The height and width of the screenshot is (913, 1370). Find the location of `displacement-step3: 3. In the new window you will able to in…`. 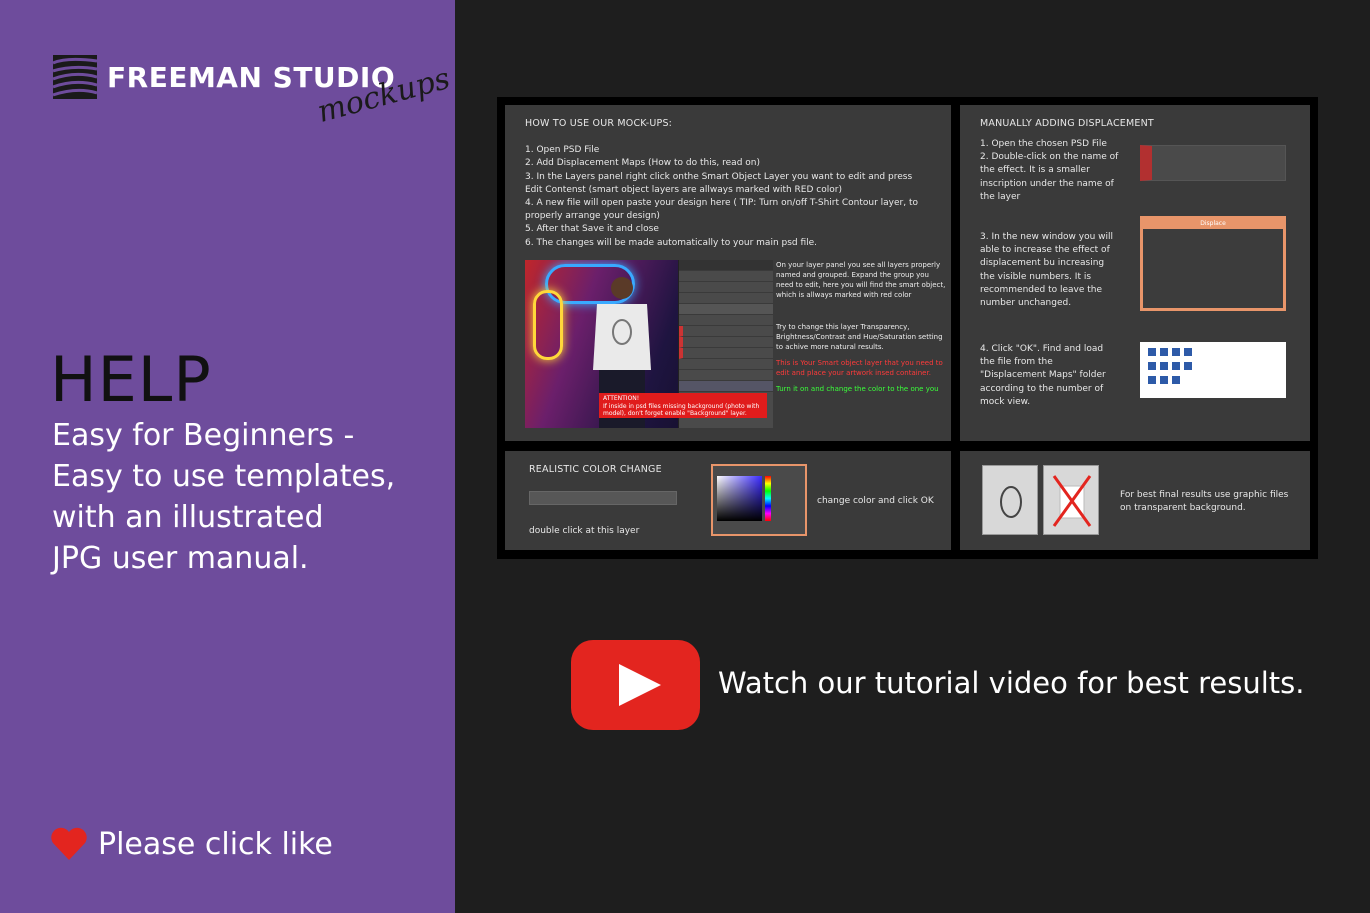

displacement-step3: 3. In the new window you will able to in… is located at coordinates (1047, 270).